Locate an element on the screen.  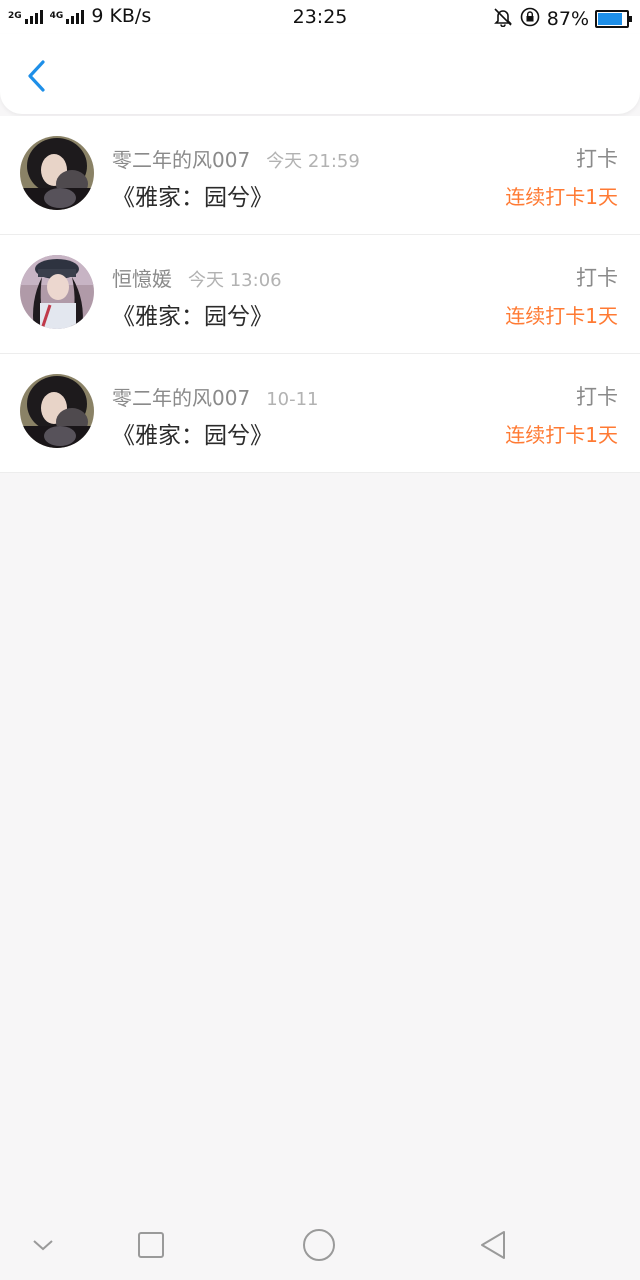
battery-percent: 87% is located at coordinates (567, 19).